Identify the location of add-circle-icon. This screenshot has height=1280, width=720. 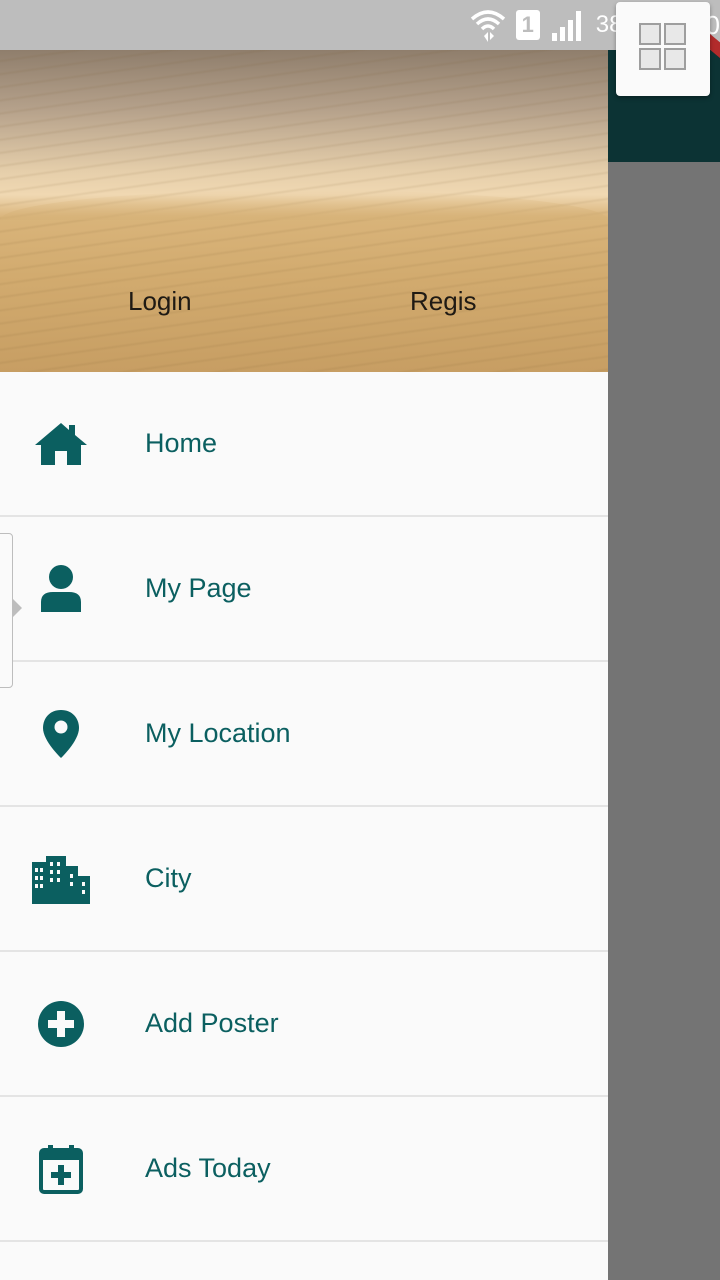
(61, 1024).